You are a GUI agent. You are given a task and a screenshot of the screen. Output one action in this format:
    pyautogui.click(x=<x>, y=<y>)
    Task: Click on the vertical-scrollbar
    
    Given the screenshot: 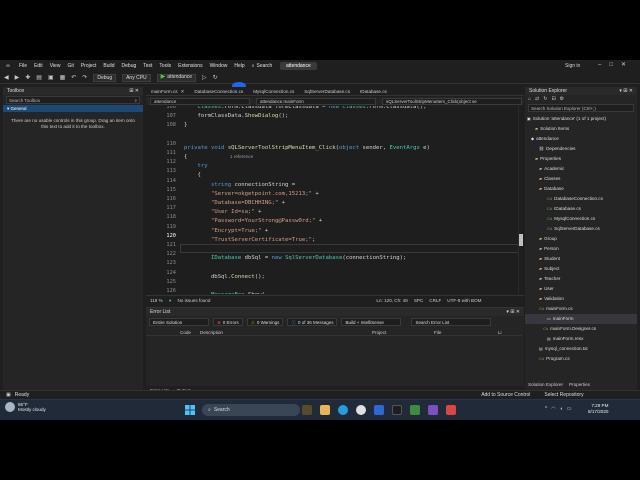 What is the action you would take?
    pyautogui.click(x=521, y=200)
    